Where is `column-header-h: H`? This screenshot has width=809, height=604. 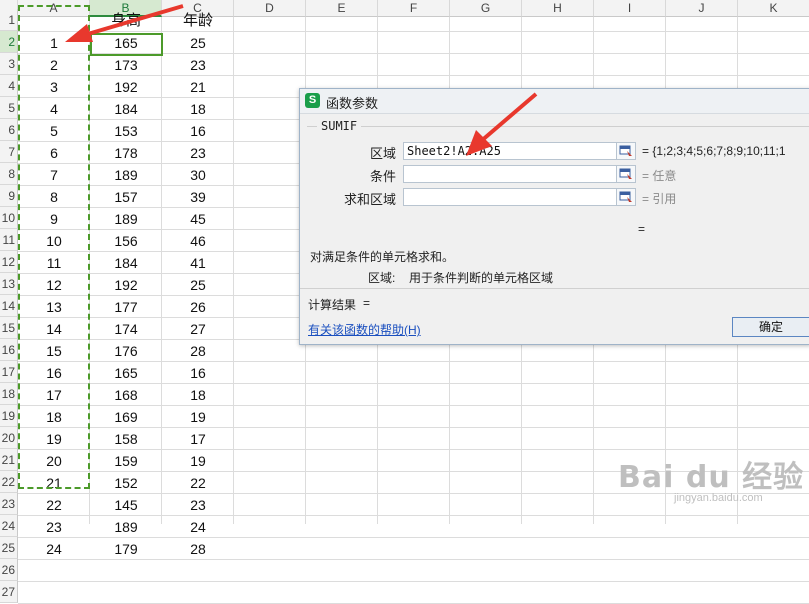 column-header-h: H is located at coordinates (558, 8).